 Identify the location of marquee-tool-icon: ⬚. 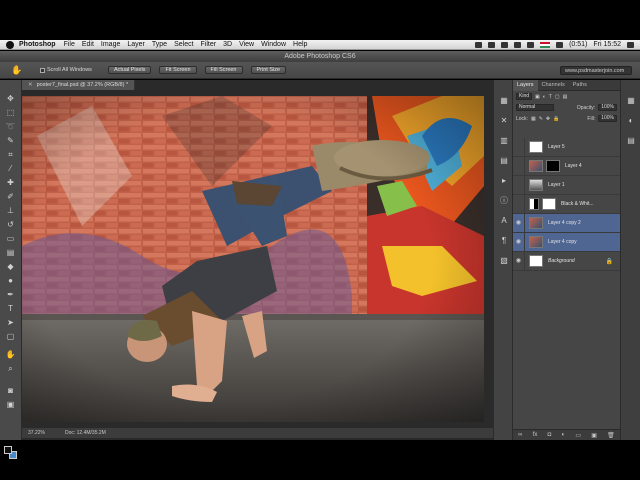
(10, 113).